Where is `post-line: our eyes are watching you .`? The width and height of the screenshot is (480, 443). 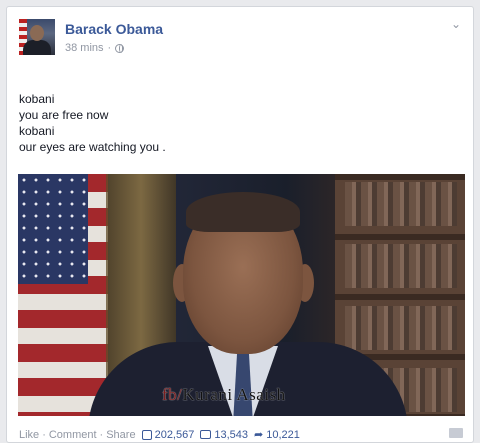
post-line: our eyes are watching you . is located at coordinates (92, 147).